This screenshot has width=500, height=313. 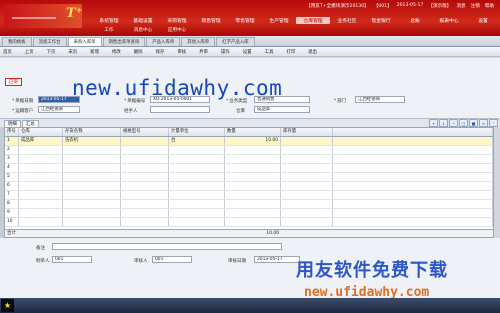 What do you see at coordinates (181, 52) in the screenshot?
I see `approve-button: 审核` at bounding box center [181, 52].